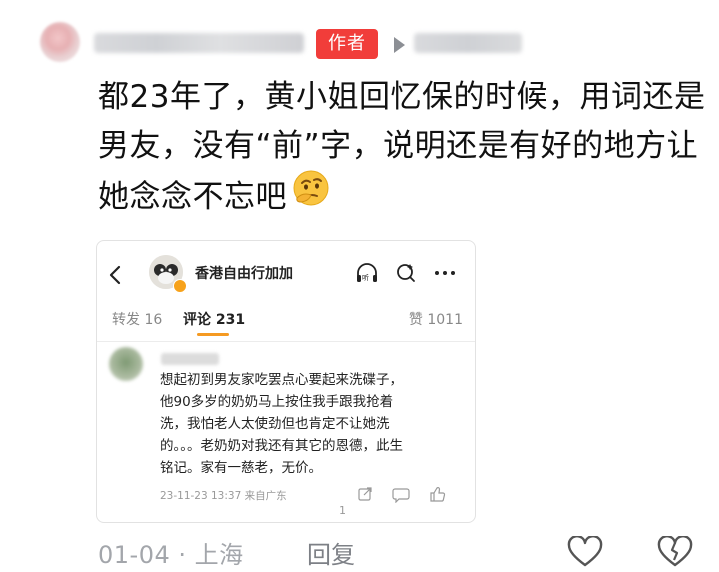 The width and height of the screenshot is (719, 572). I want to click on tab-reposts: 转发 16, so click(137, 320).